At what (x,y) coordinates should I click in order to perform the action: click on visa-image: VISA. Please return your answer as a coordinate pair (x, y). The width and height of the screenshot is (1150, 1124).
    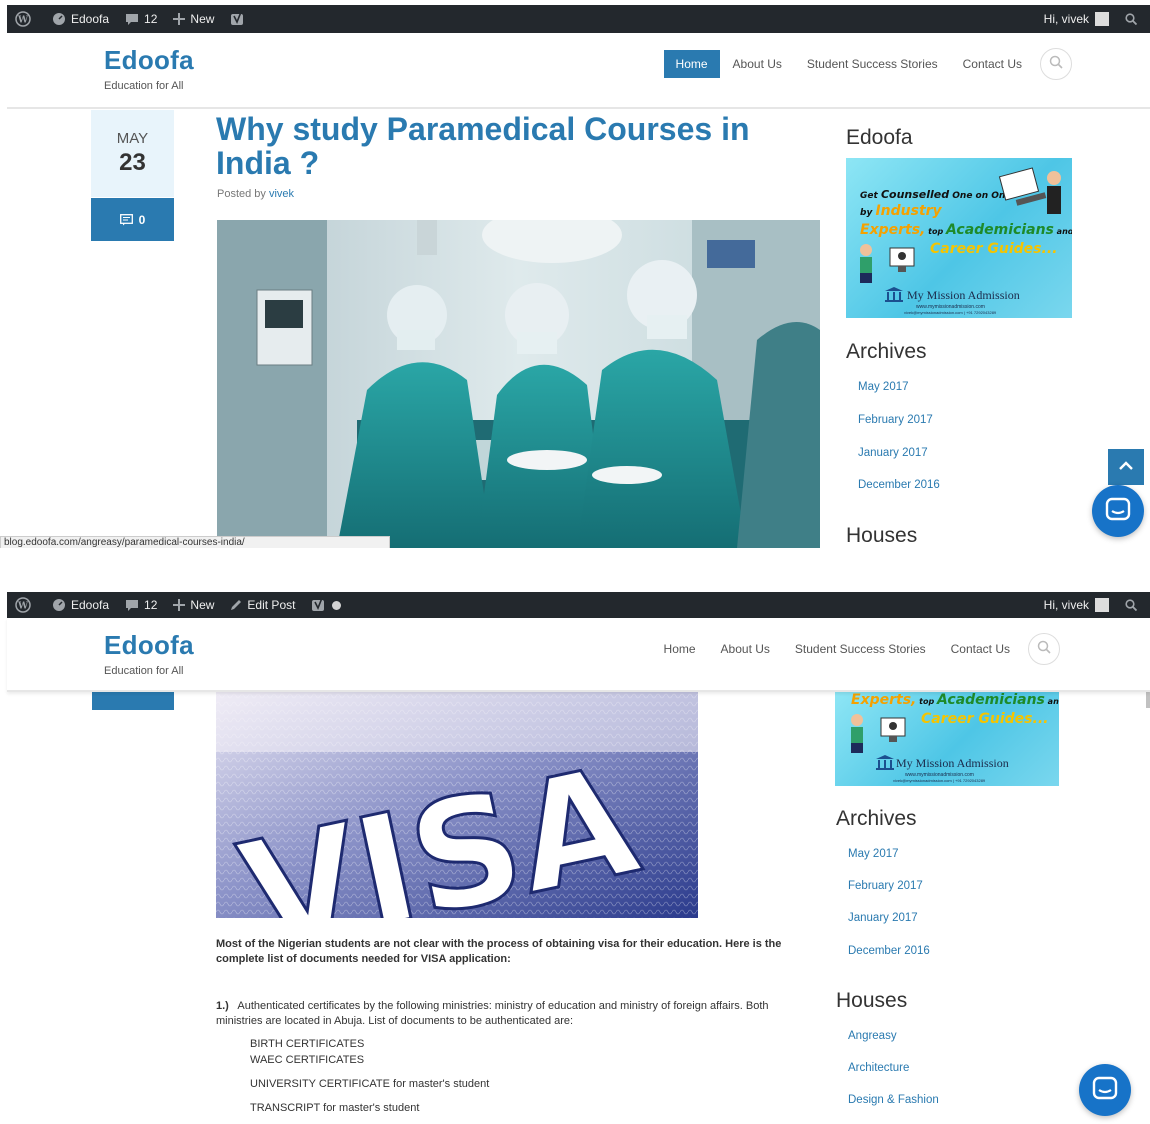
    Looking at the image, I should click on (457, 805).